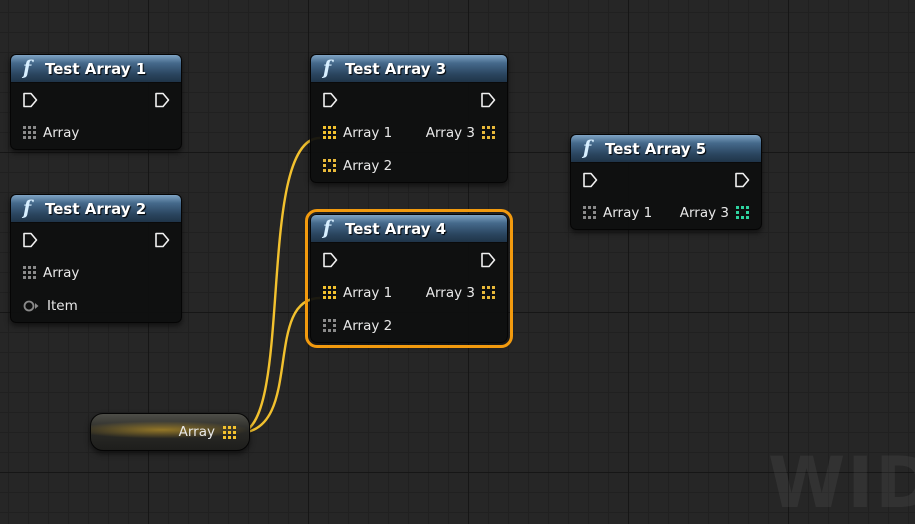 The width and height of the screenshot is (915, 524). I want to click on variable-label: Array, so click(196, 432).